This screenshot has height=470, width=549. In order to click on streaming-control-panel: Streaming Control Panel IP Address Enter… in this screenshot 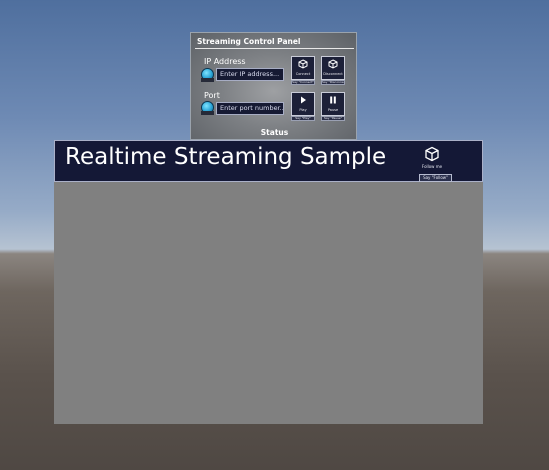, I will do `click(273, 86)`.